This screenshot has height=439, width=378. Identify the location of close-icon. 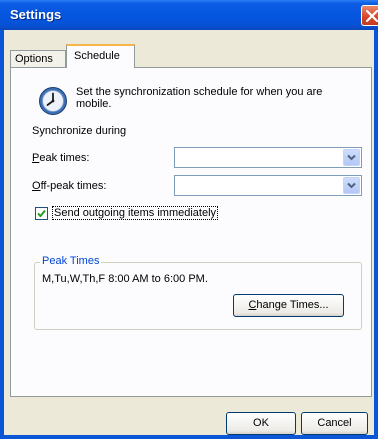
(372, 16).